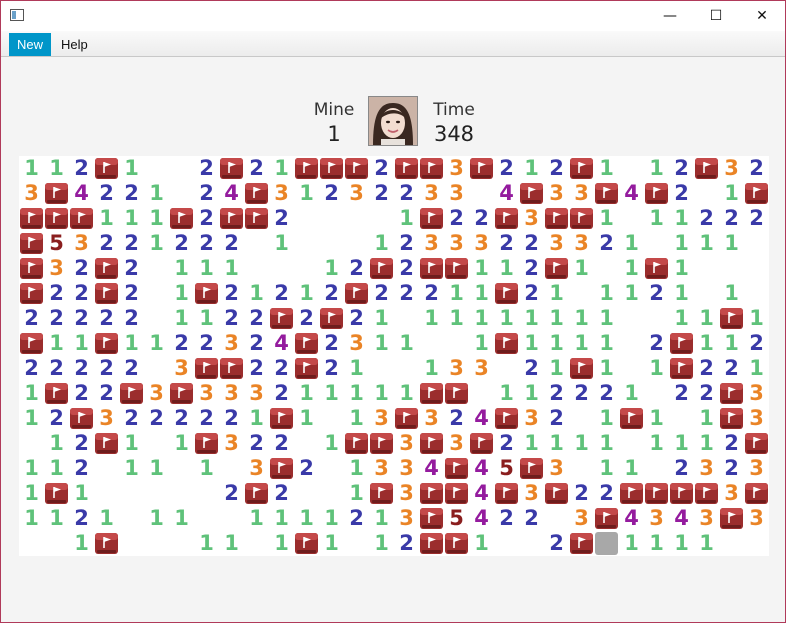 The width and height of the screenshot is (786, 623). What do you see at coordinates (30, 44) in the screenshot?
I see `menu-new: New` at bounding box center [30, 44].